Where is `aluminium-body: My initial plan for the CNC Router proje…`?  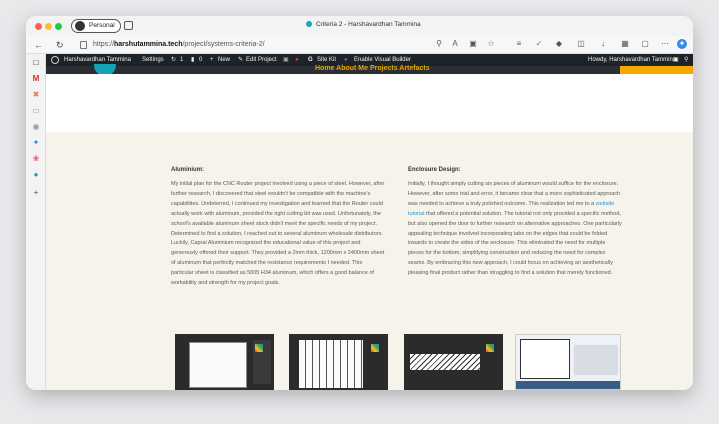
aluminium-body: My initial plan for the CNC Router proje… is located at coordinates (278, 234).